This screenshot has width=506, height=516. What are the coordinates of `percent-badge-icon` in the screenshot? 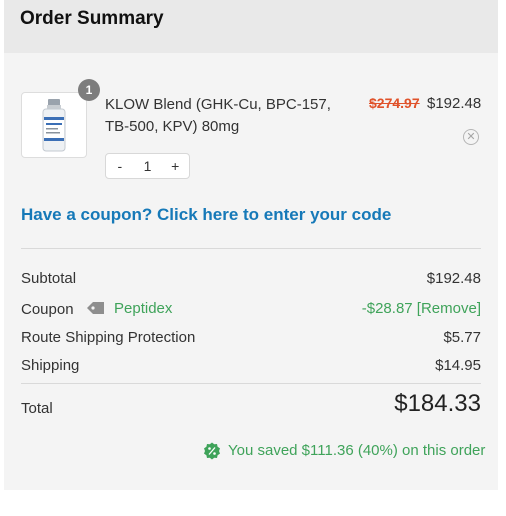 It's located at (212, 451).